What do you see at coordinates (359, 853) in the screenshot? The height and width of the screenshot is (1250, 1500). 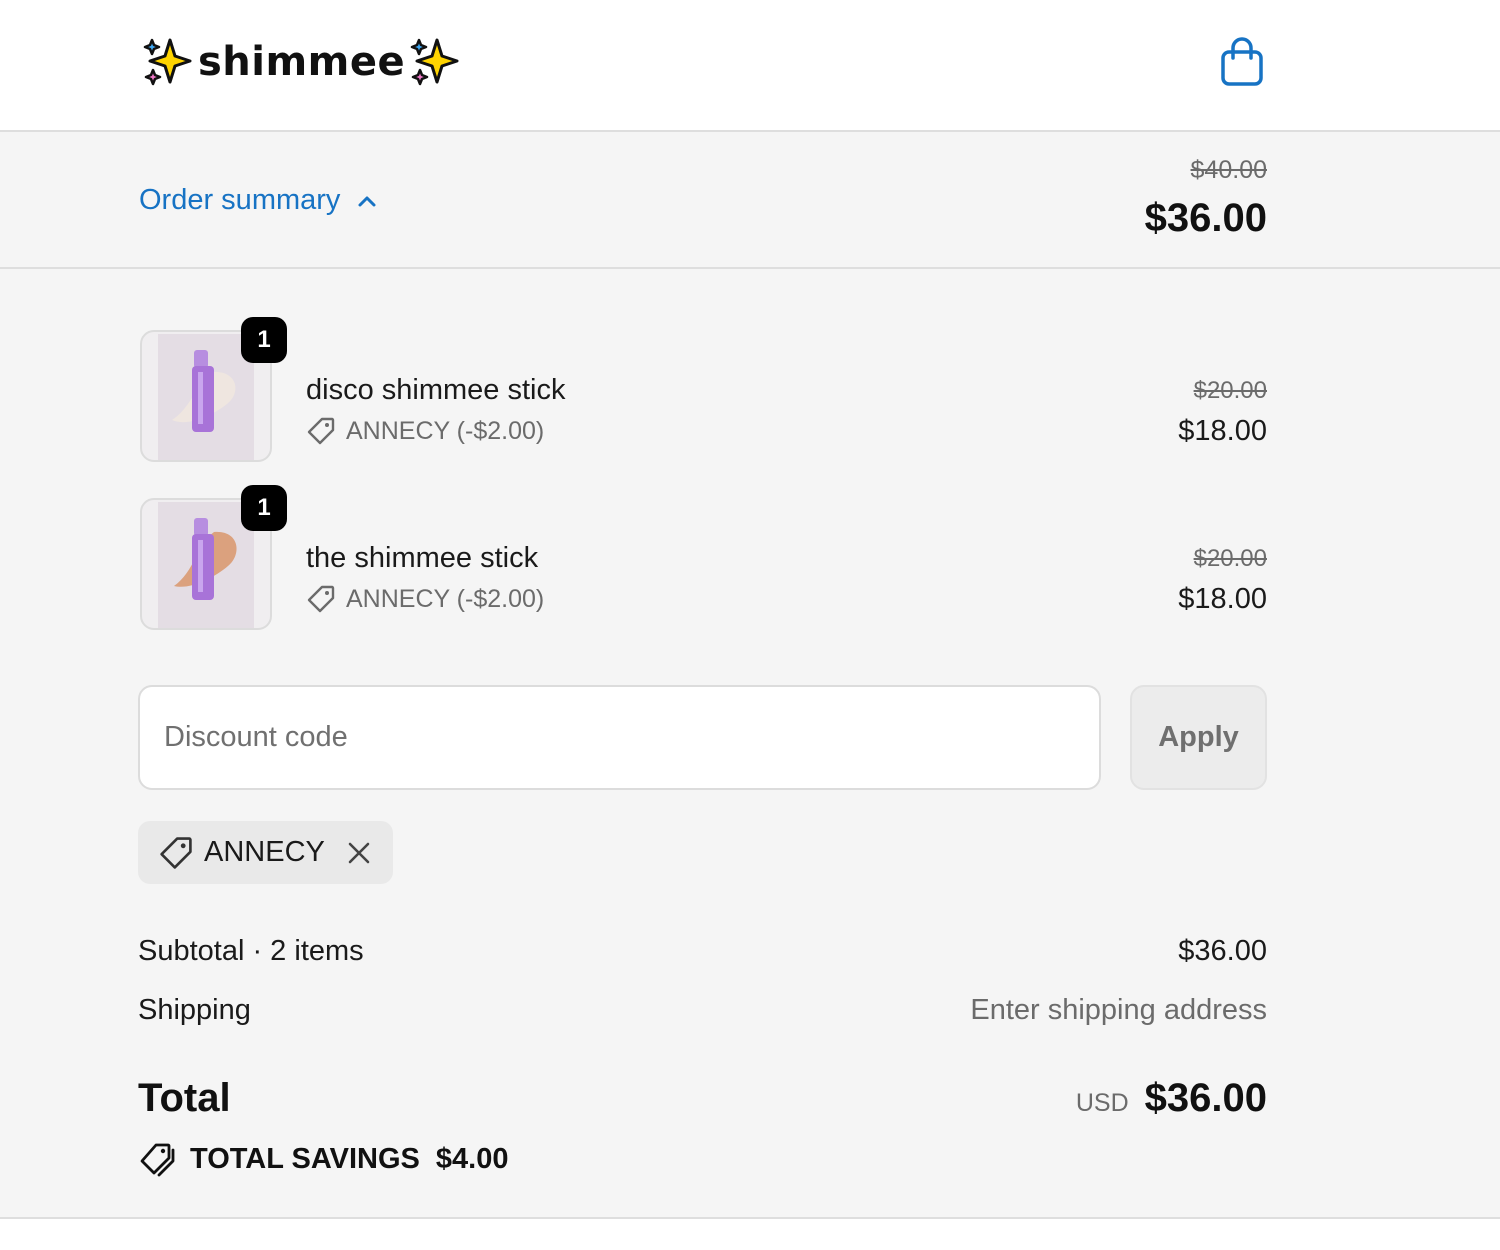 I see `close-icon` at bounding box center [359, 853].